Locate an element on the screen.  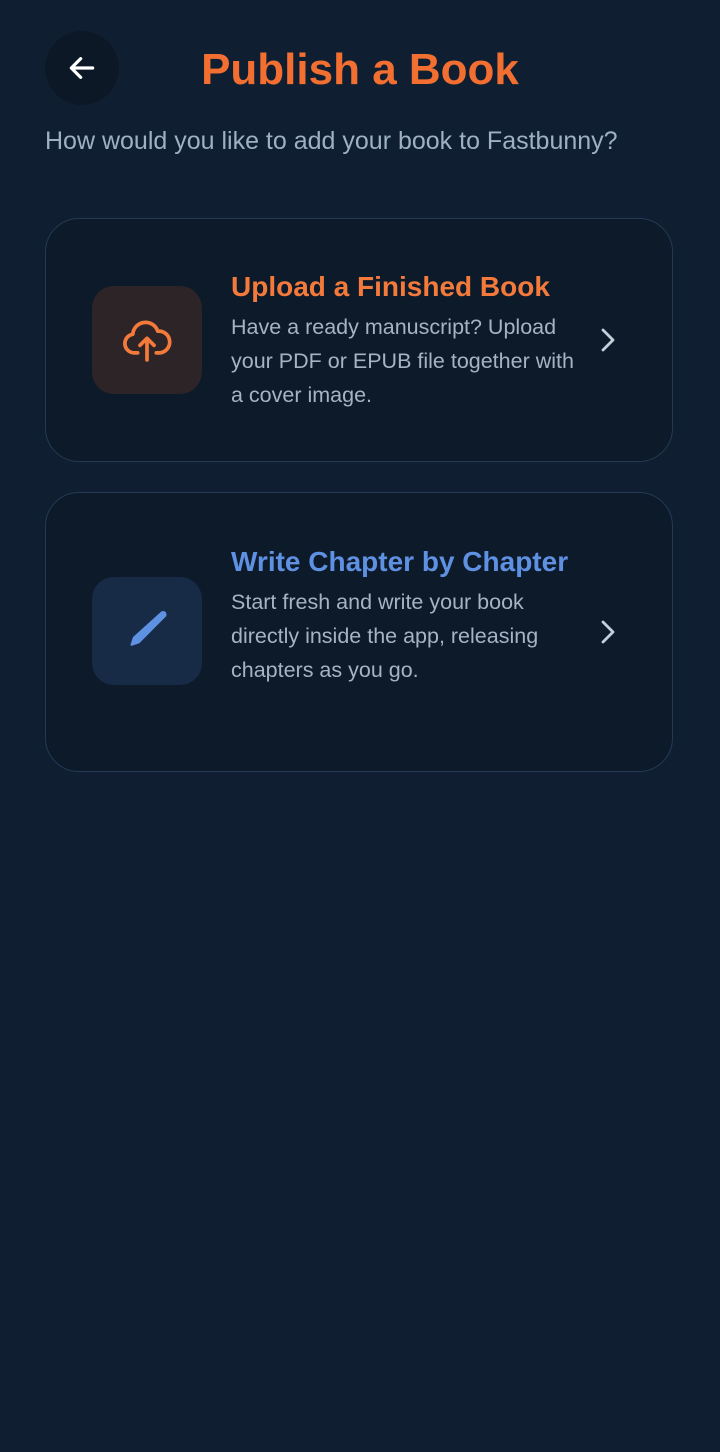
write-icon-tile is located at coordinates (147, 631).